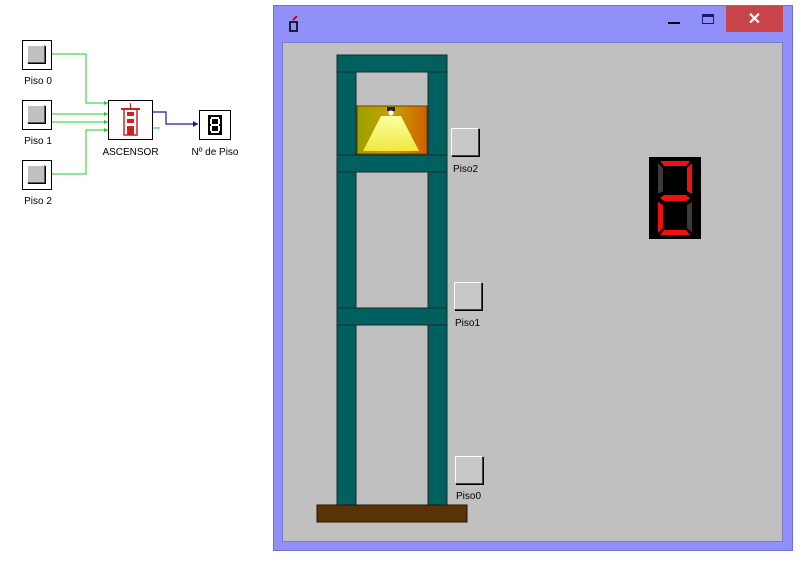  I want to click on floor-label-piso1: Piso1, so click(468, 323).